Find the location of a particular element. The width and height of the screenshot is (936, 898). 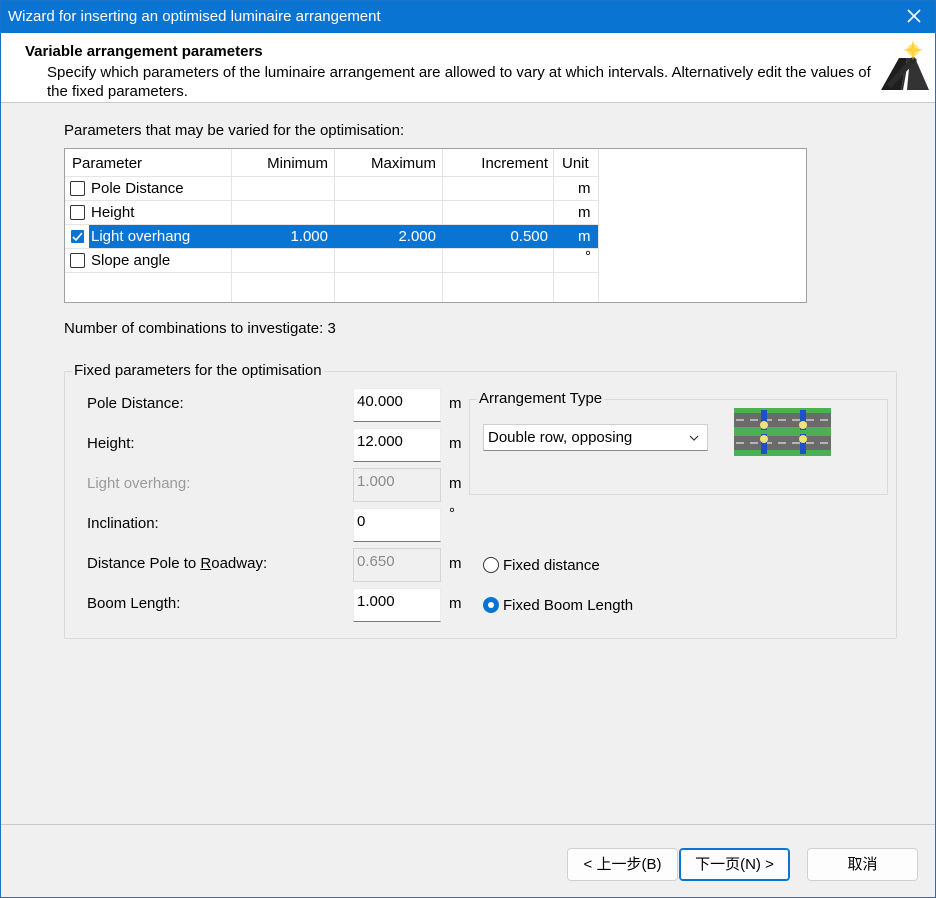

cancel-button: 取消 is located at coordinates (862, 864).